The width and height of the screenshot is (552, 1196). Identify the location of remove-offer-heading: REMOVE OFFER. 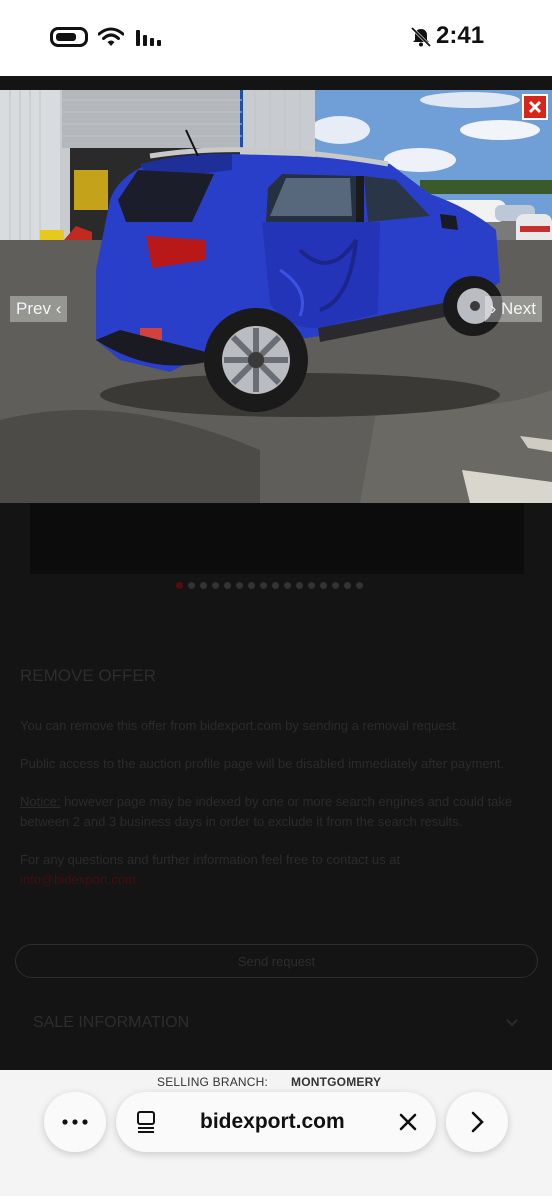
(88, 675).